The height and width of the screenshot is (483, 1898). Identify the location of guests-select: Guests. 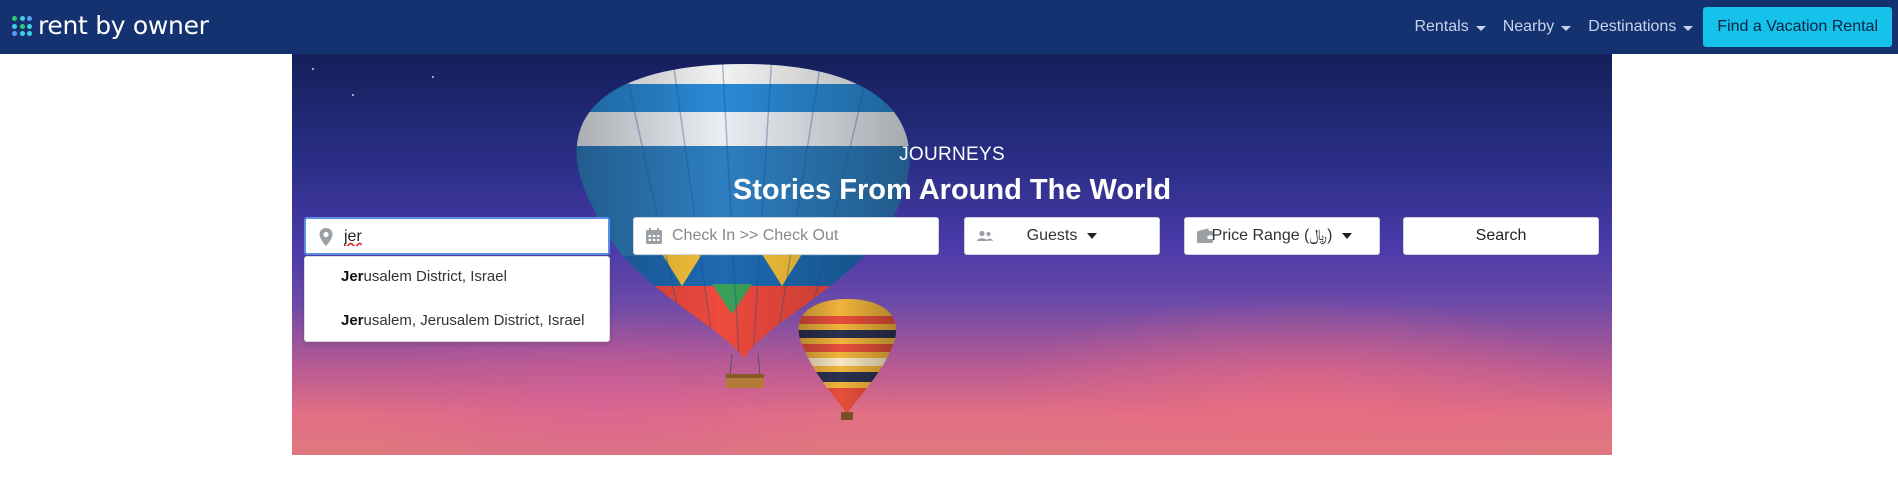
(1062, 236).